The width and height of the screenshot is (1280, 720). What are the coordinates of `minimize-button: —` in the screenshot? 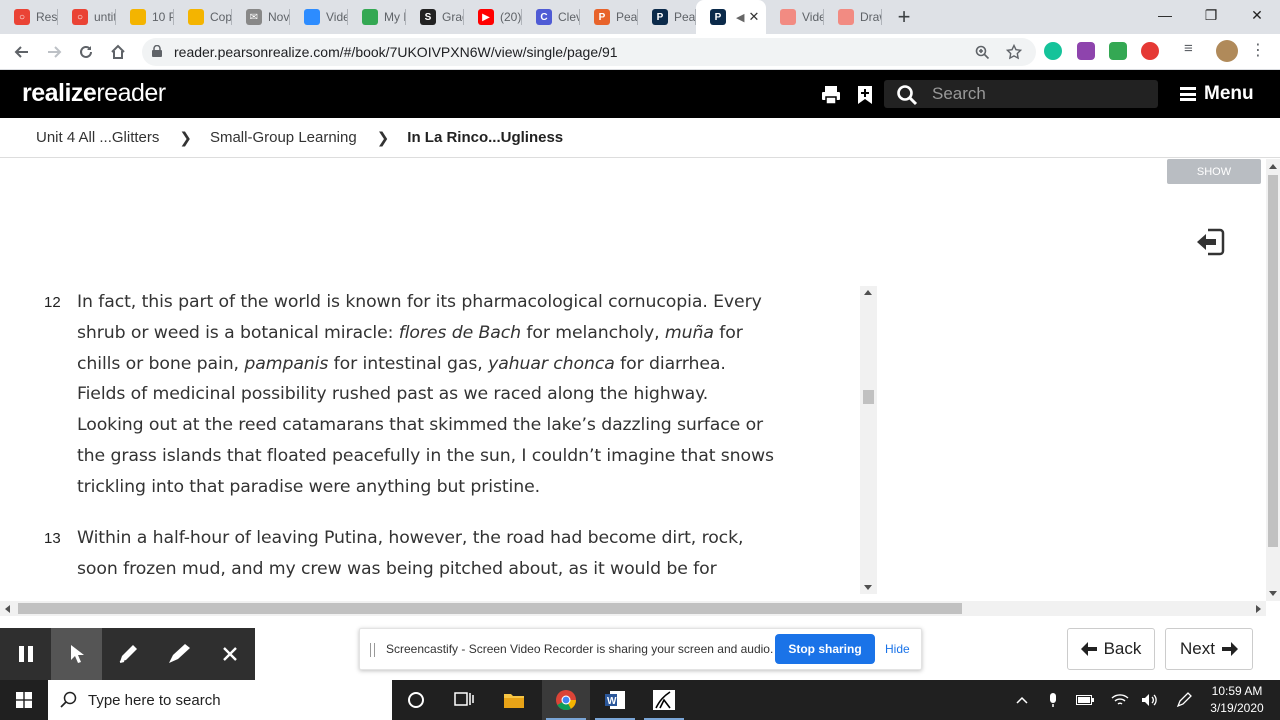 It's located at (1165, 15).